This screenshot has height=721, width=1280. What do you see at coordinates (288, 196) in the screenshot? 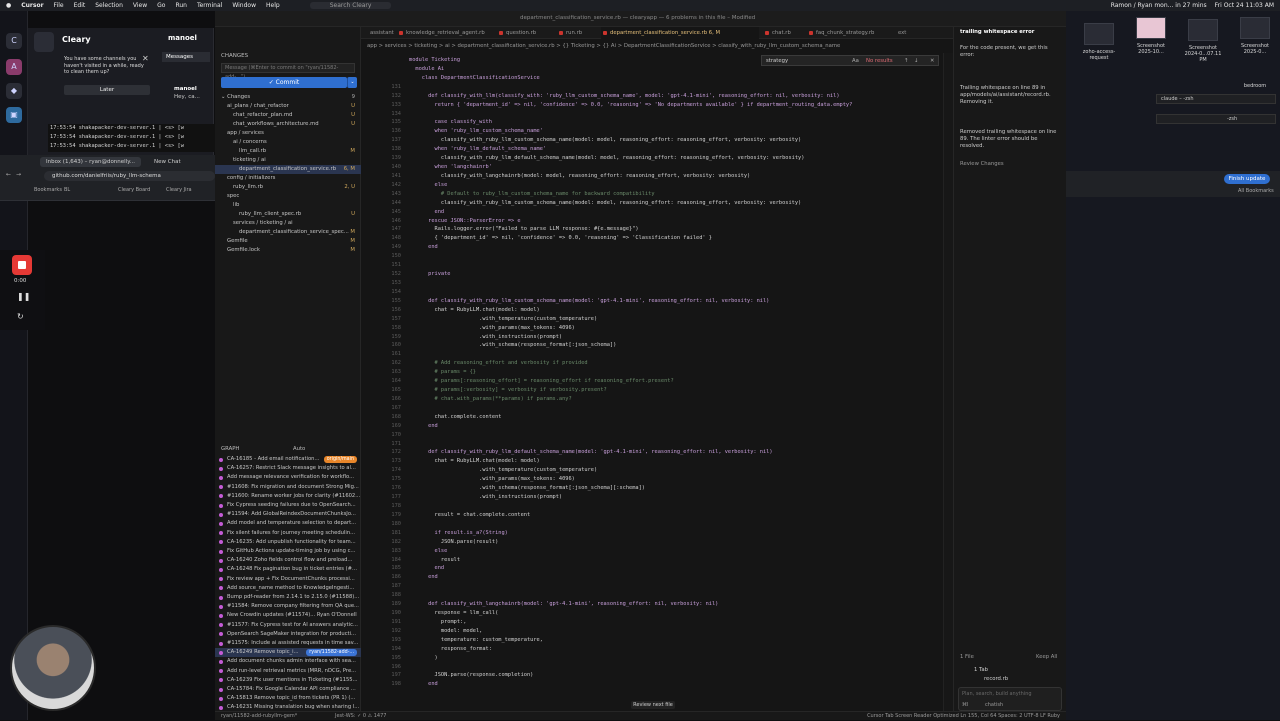
I see `changed-file-item: spec` at bounding box center [288, 196].